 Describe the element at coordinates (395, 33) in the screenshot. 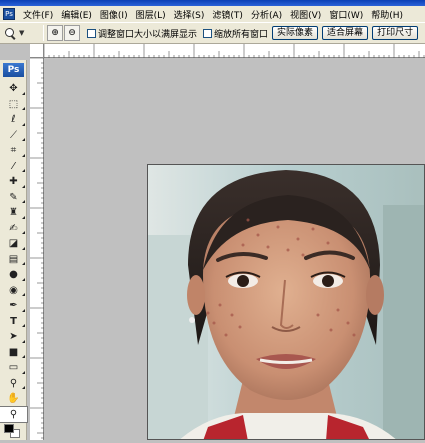

I see `print-size-button: 打印尺寸` at that location.